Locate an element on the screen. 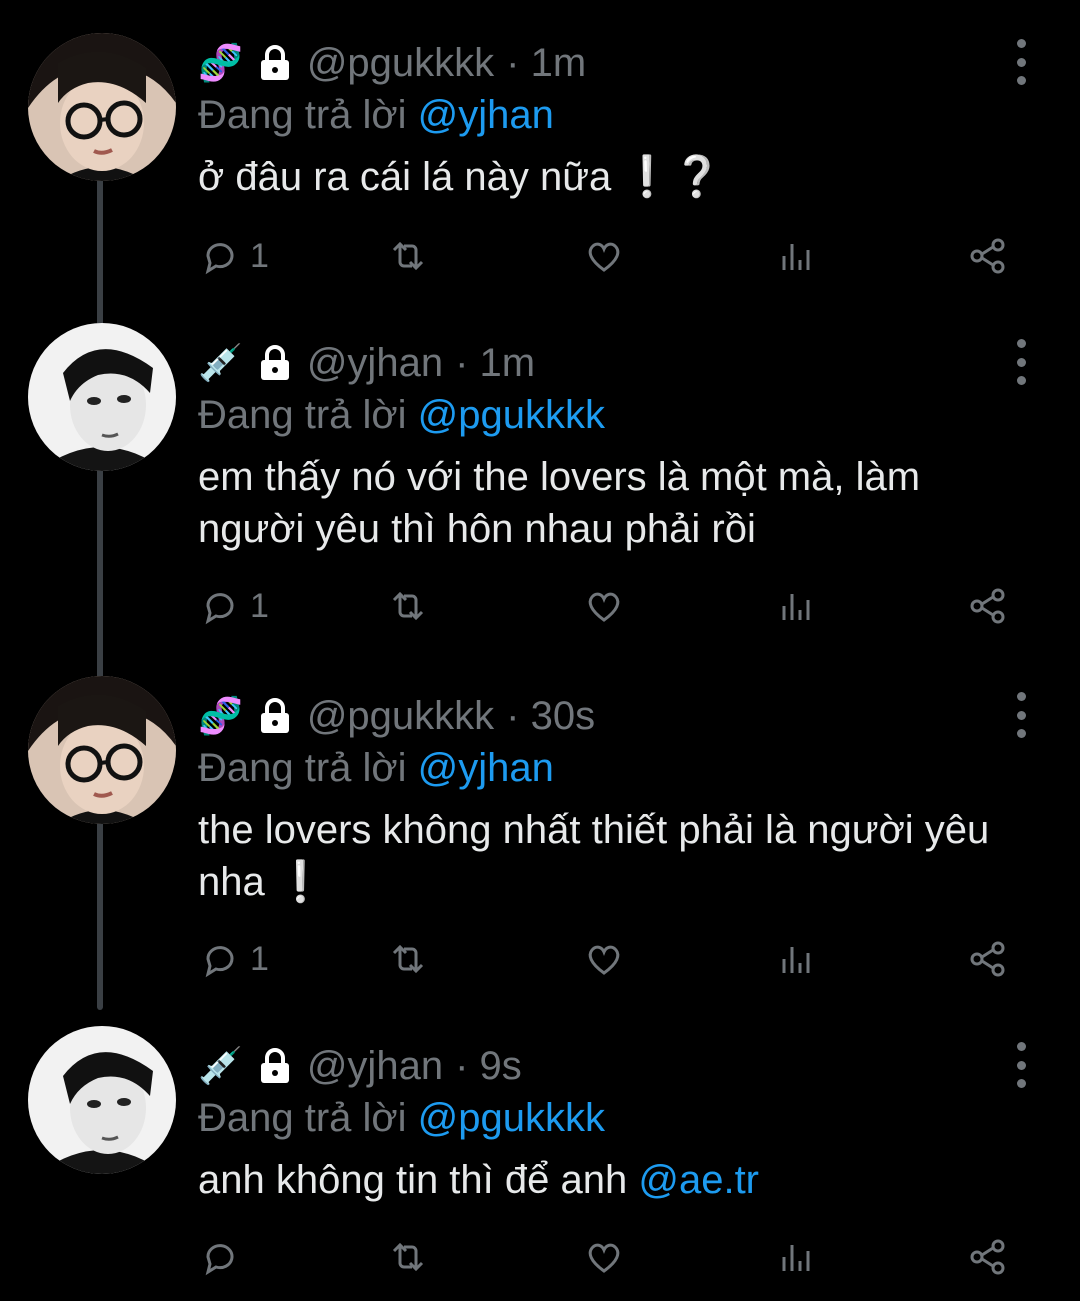  tweet-header: 💉 @yjhan · 9s is located at coordinates (360, 1066).